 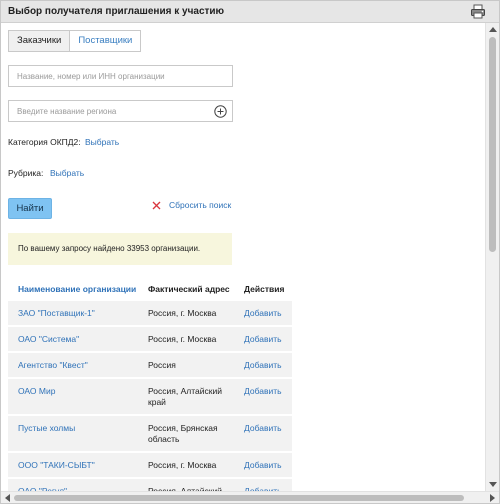 I want to click on tab-customers: Заказчики, so click(x=39, y=41).